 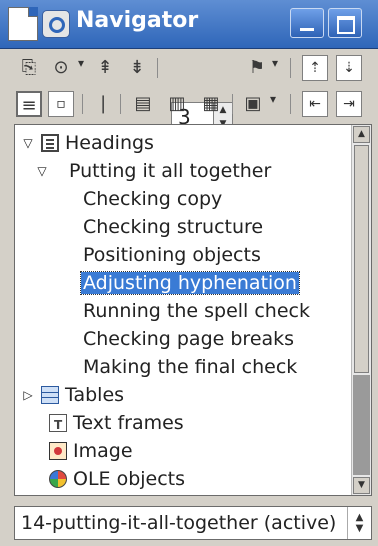 What do you see at coordinates (29, 104) in the screenshot?
I see `list-box-icon: ≡` at bounding box center [29, 104].